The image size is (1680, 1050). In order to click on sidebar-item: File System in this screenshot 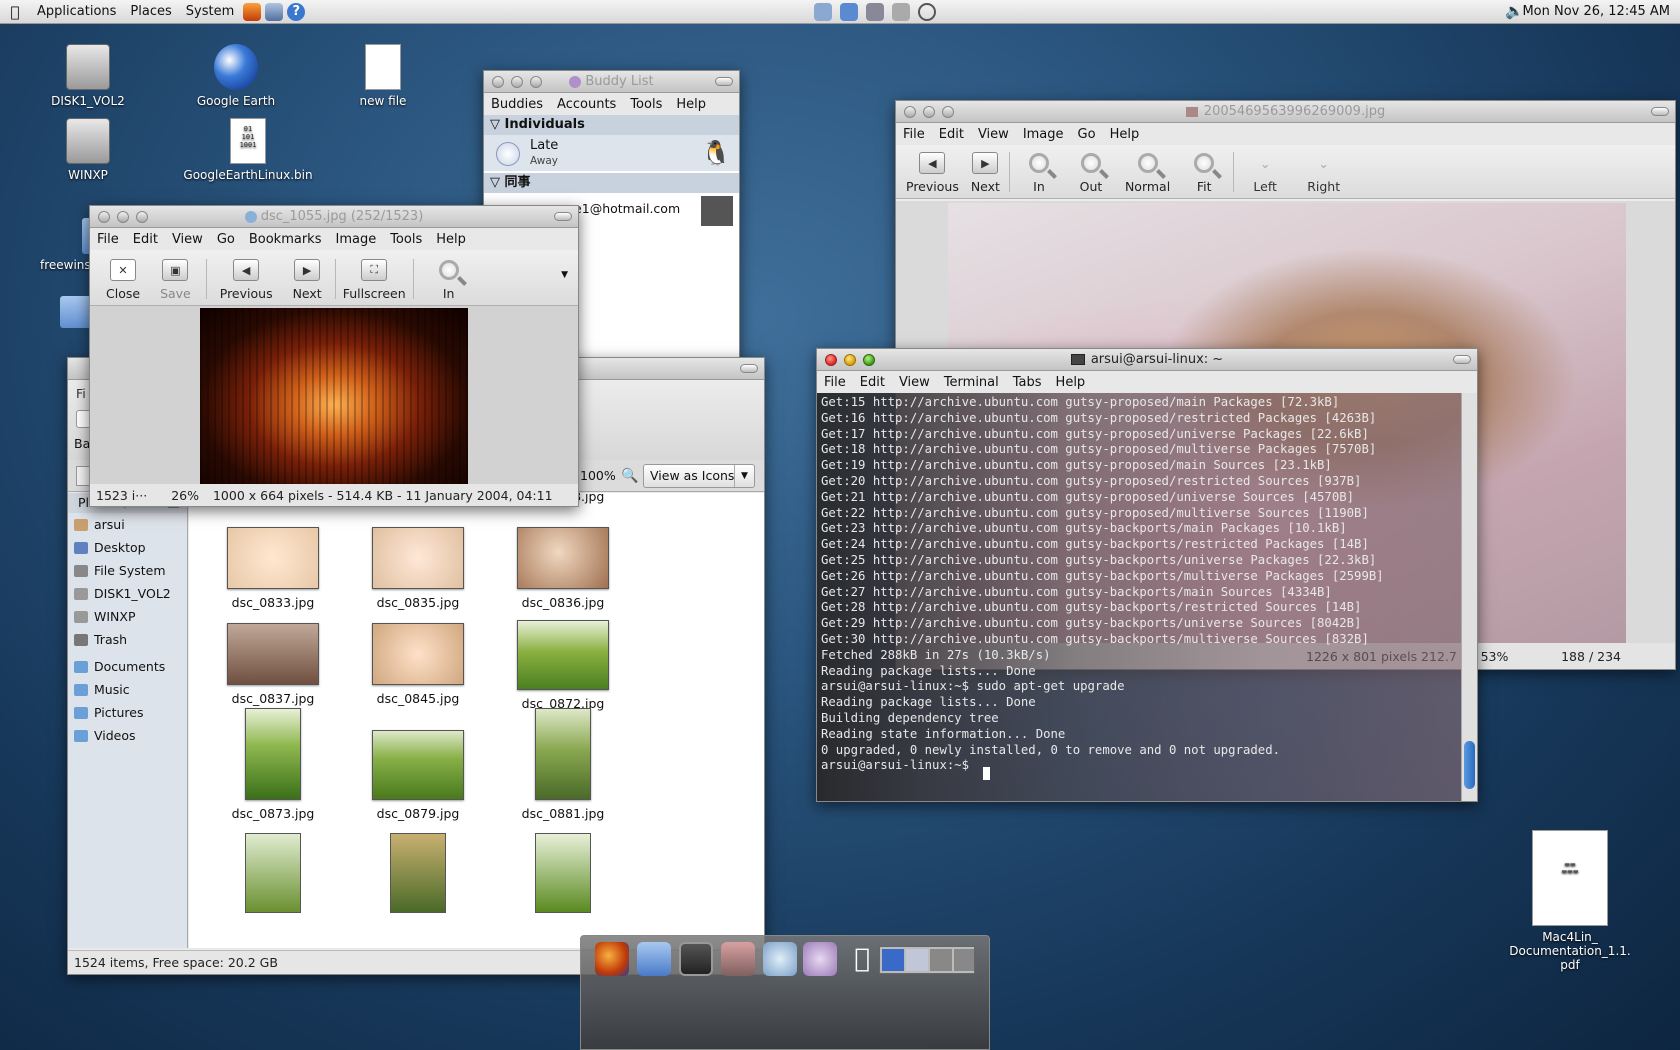, I will do `click(127, 570)`.